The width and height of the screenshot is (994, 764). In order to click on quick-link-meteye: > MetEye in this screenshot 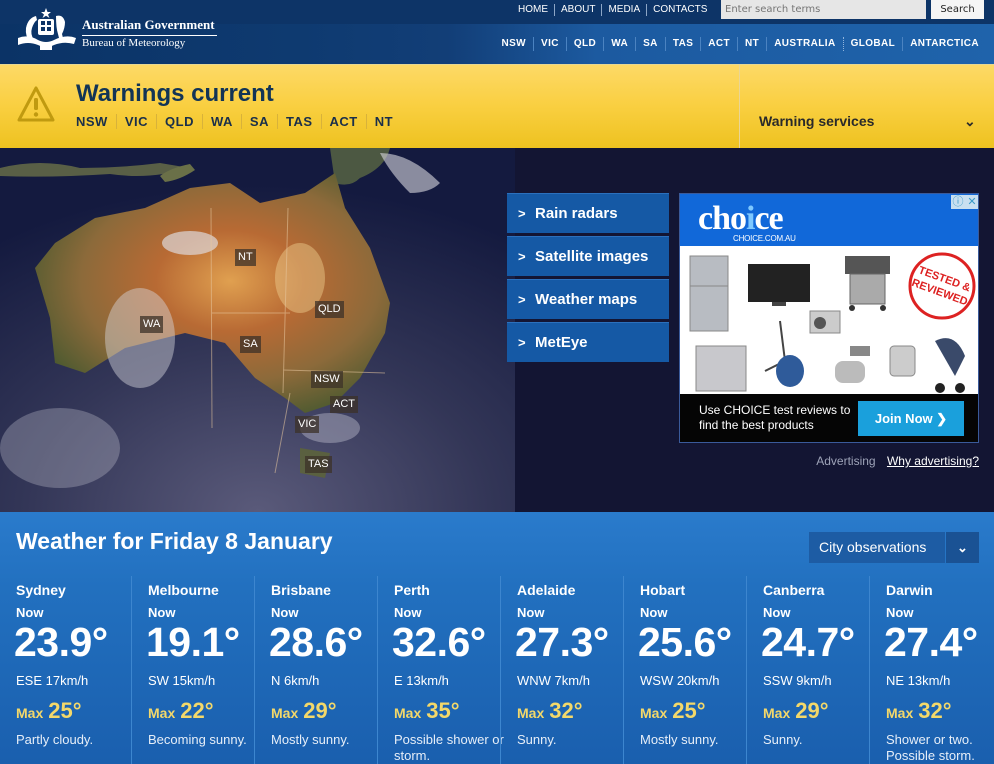, I will do `click(588, 342)`.